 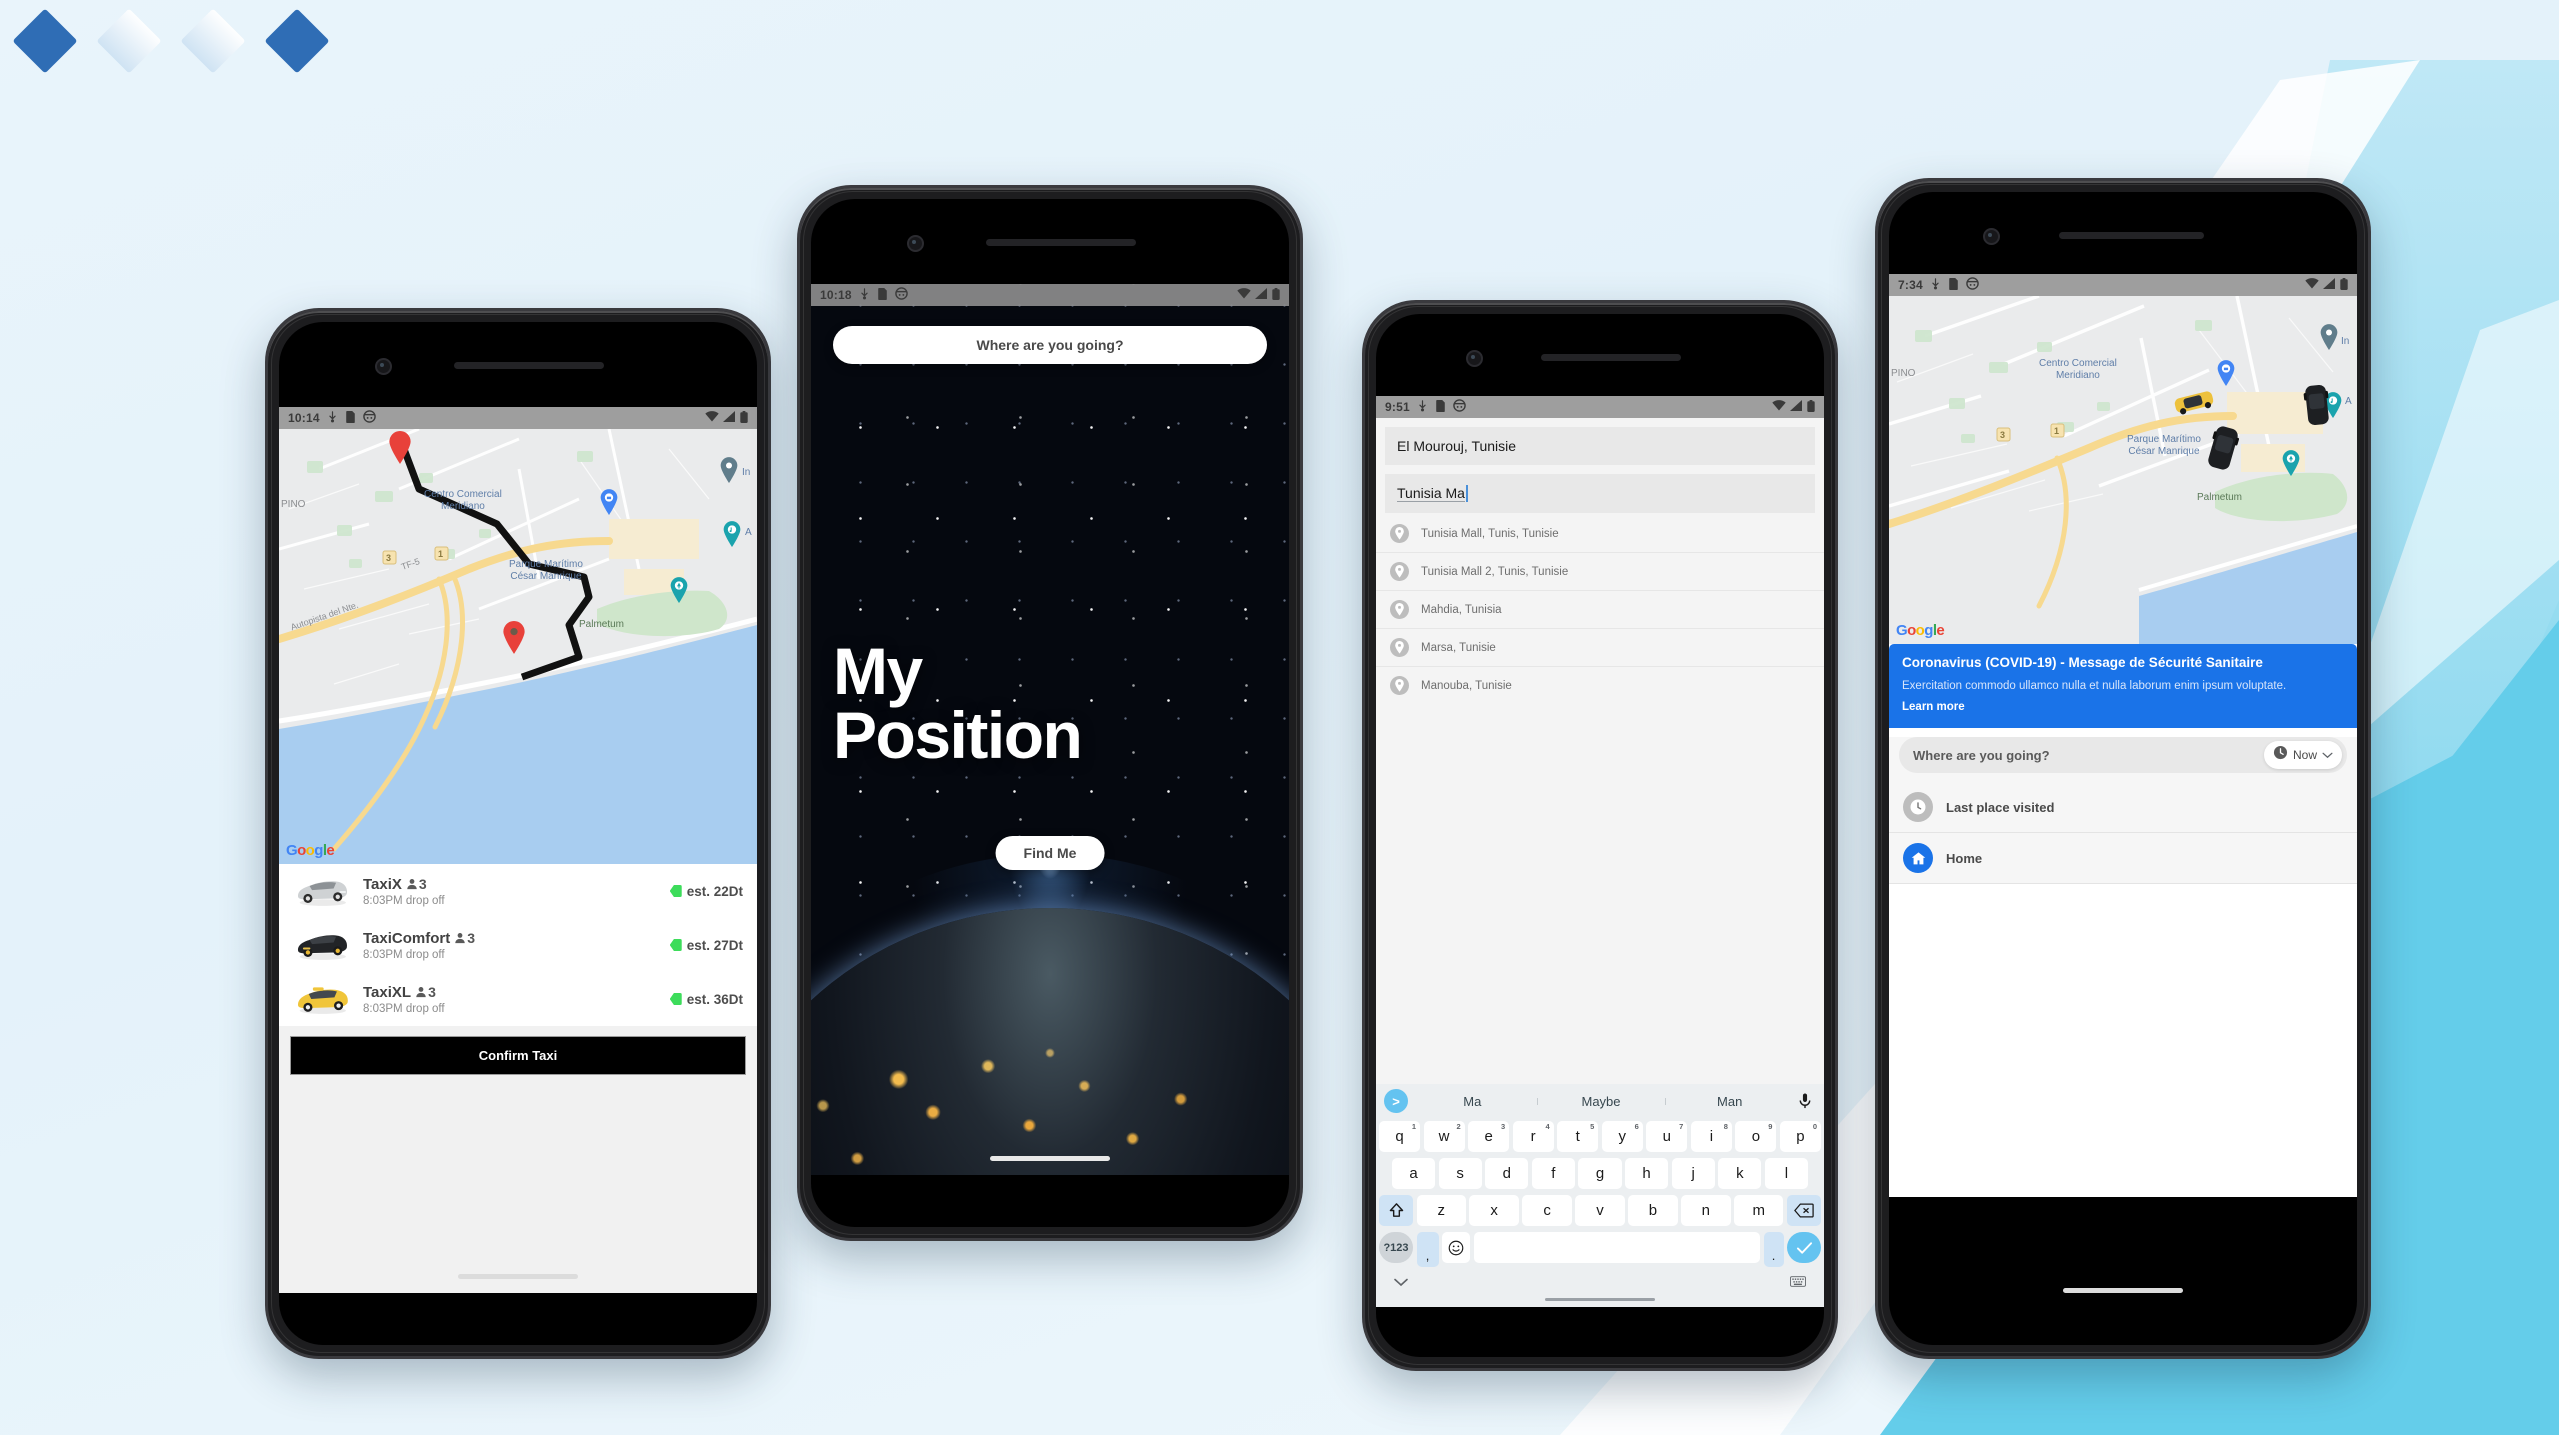 I want to click on map-label: A, so click(x=2348, y=401).